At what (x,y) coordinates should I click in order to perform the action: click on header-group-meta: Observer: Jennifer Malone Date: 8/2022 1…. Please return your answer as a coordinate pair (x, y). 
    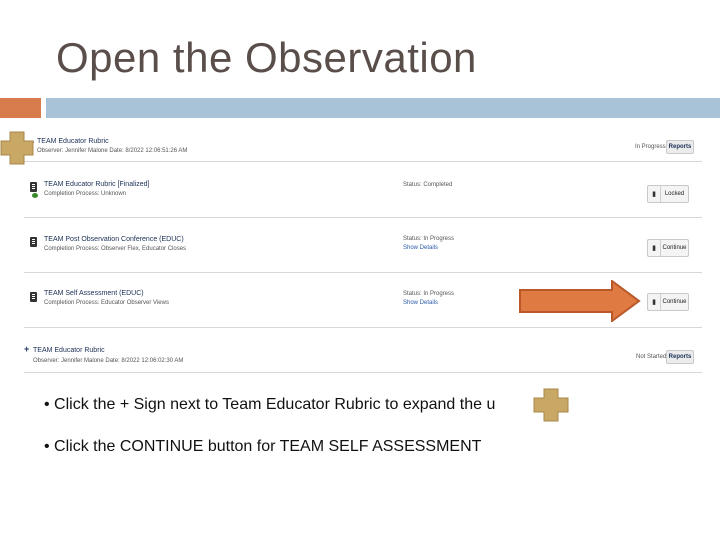
    Looking at the image, I should click on (112, 151).